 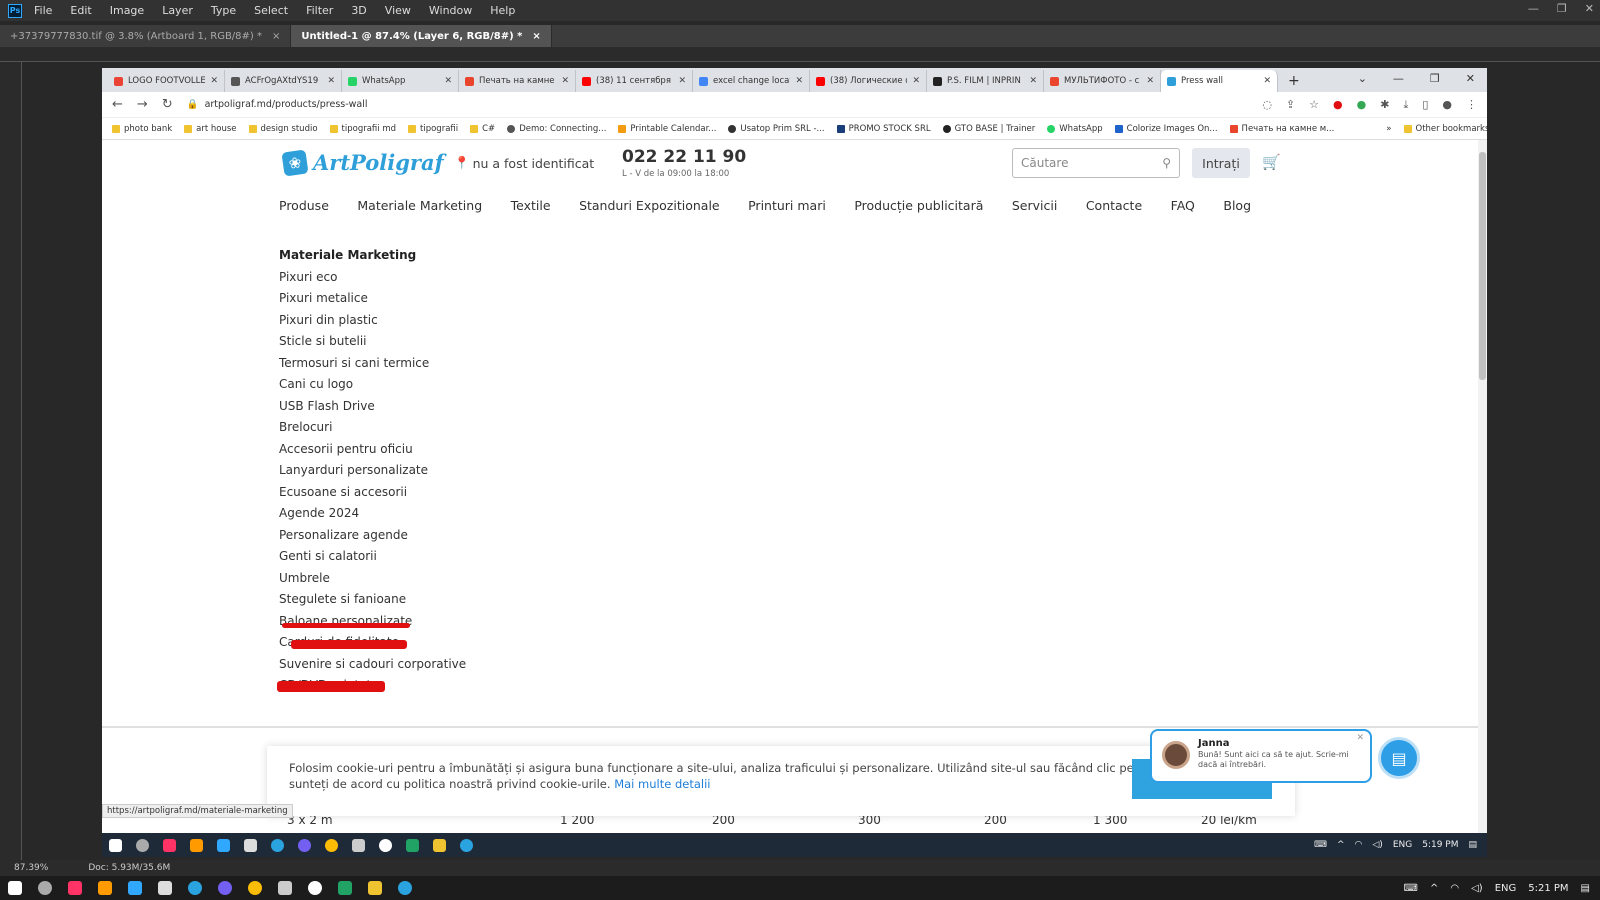 What do you see at coordinates (918, 205) in the screenshot?
I see `nav-productie-publicitara: Producție publicitară` at bounding box center [918, 205].